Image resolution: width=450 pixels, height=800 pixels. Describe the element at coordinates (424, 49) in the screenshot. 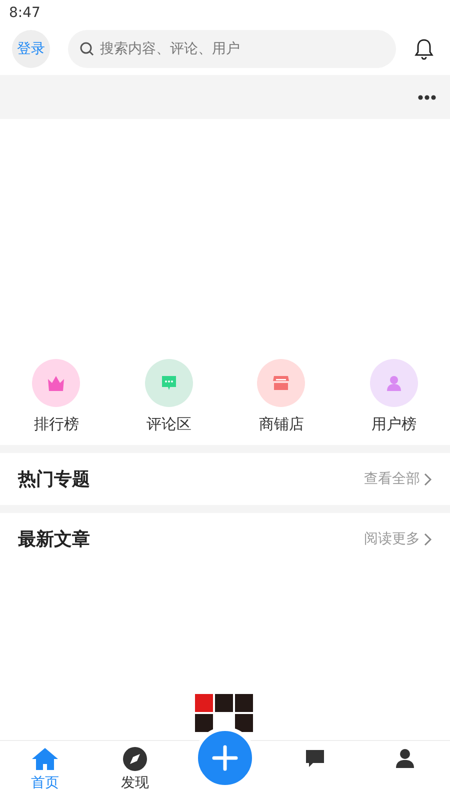

I see `bell-icon` at that location.